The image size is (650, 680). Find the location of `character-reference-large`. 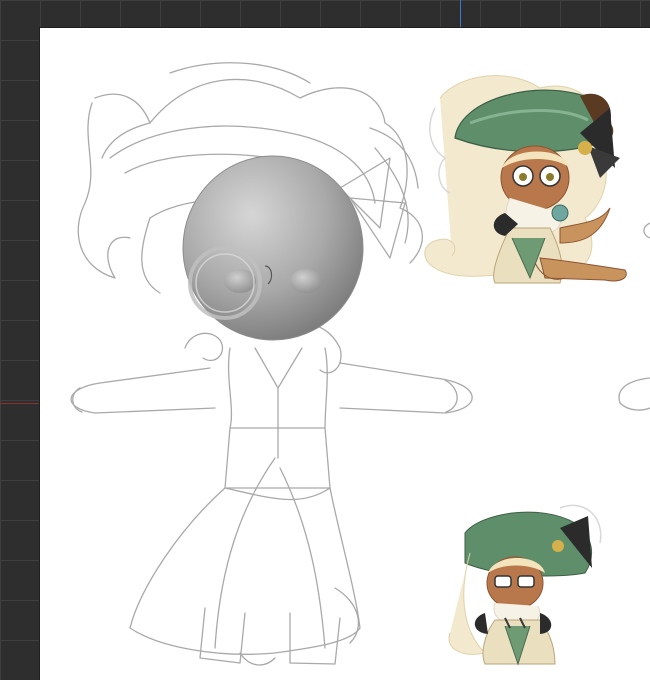

character-reference-large is located at coordinates (525, 179).